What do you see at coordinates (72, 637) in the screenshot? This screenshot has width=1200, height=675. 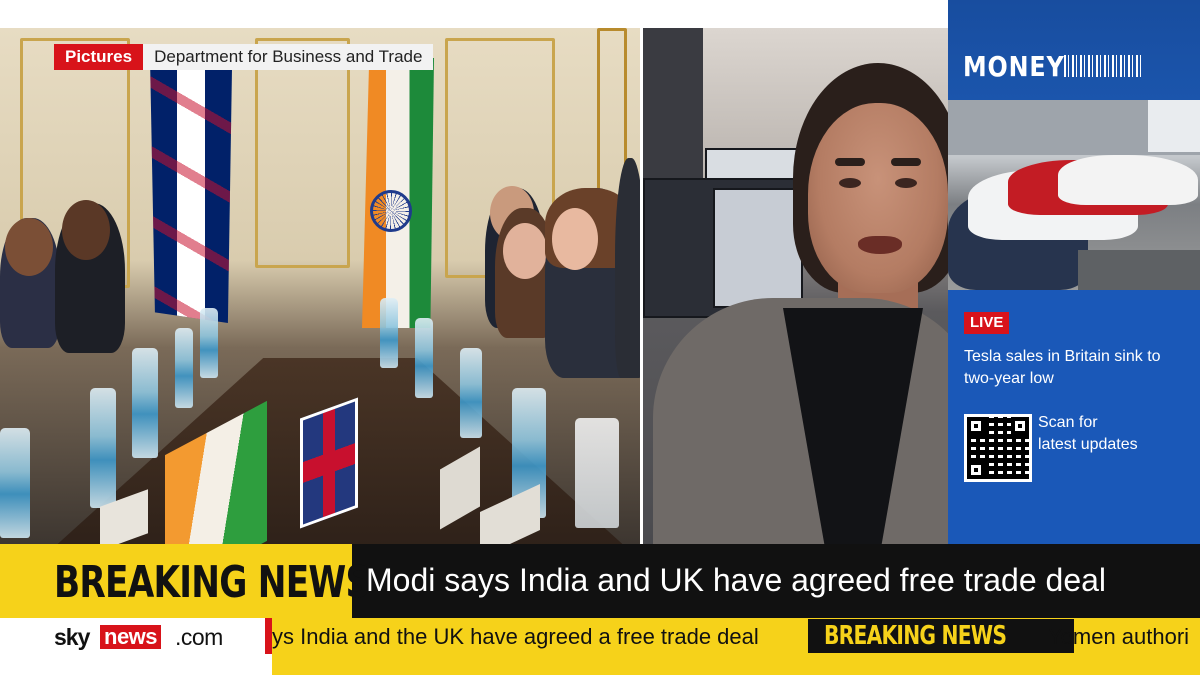 I see `logo-sky: sky` at bounding box center [72, 637].